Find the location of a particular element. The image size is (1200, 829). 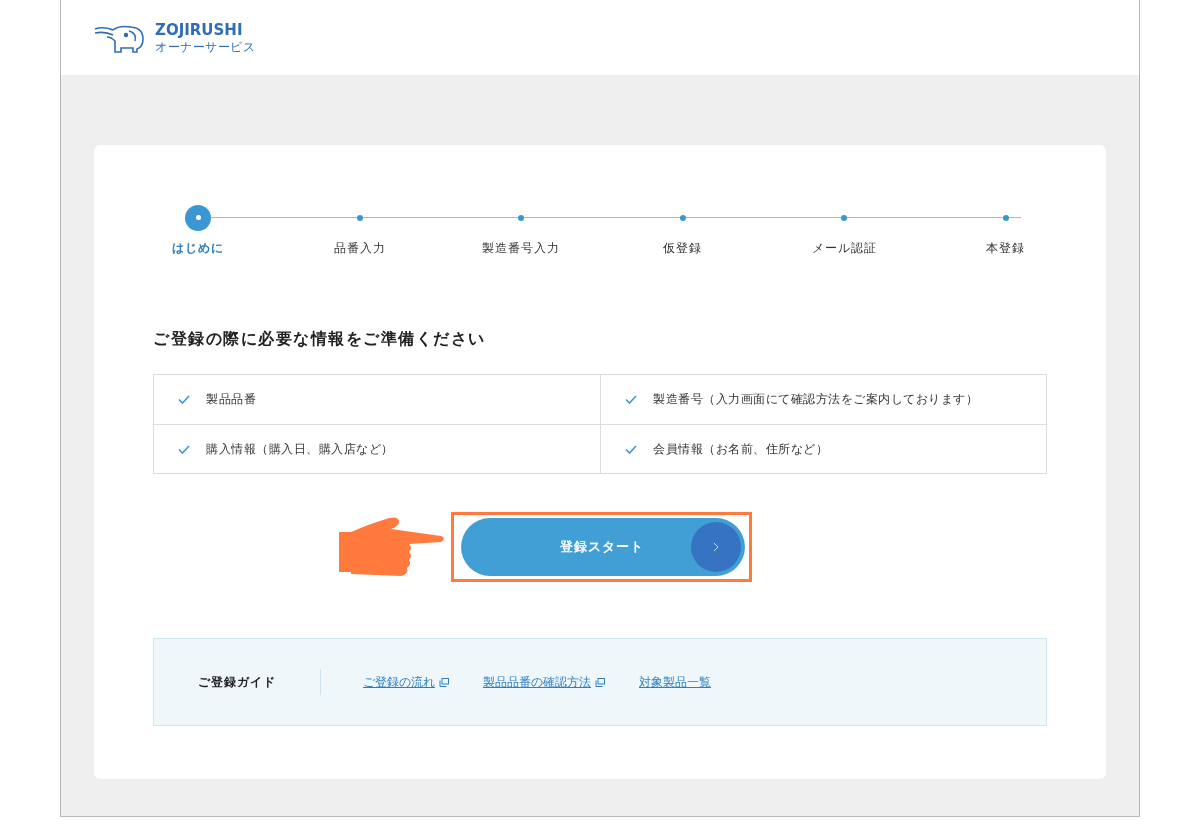

section-heading: ご登録の際に必要な情報をご準備ください is located at coordinates (320, 339).